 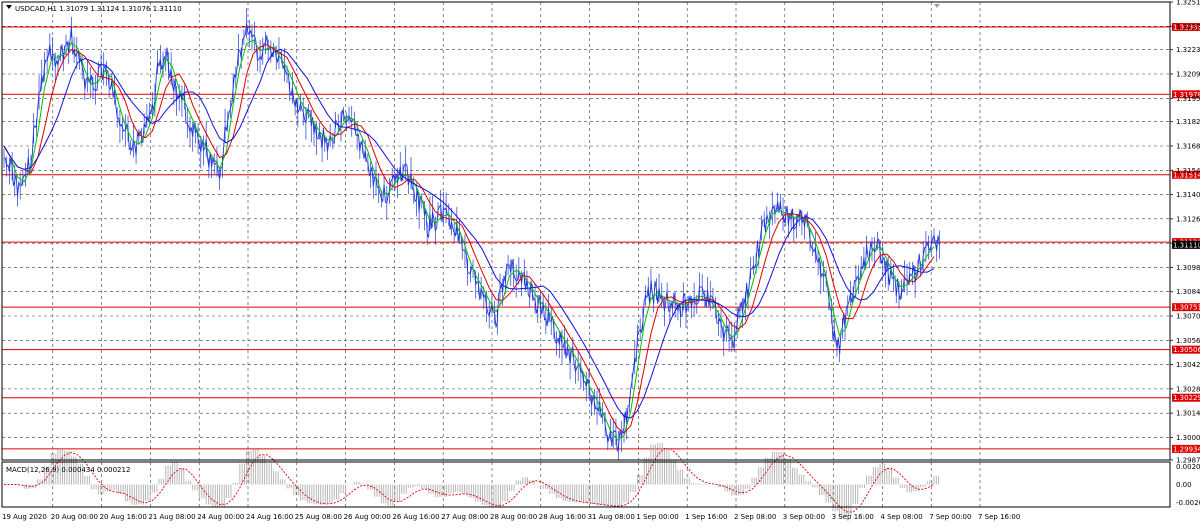 I want to click on x-tick-label: 7 Sep 00:00, so click(x=950, y=517).